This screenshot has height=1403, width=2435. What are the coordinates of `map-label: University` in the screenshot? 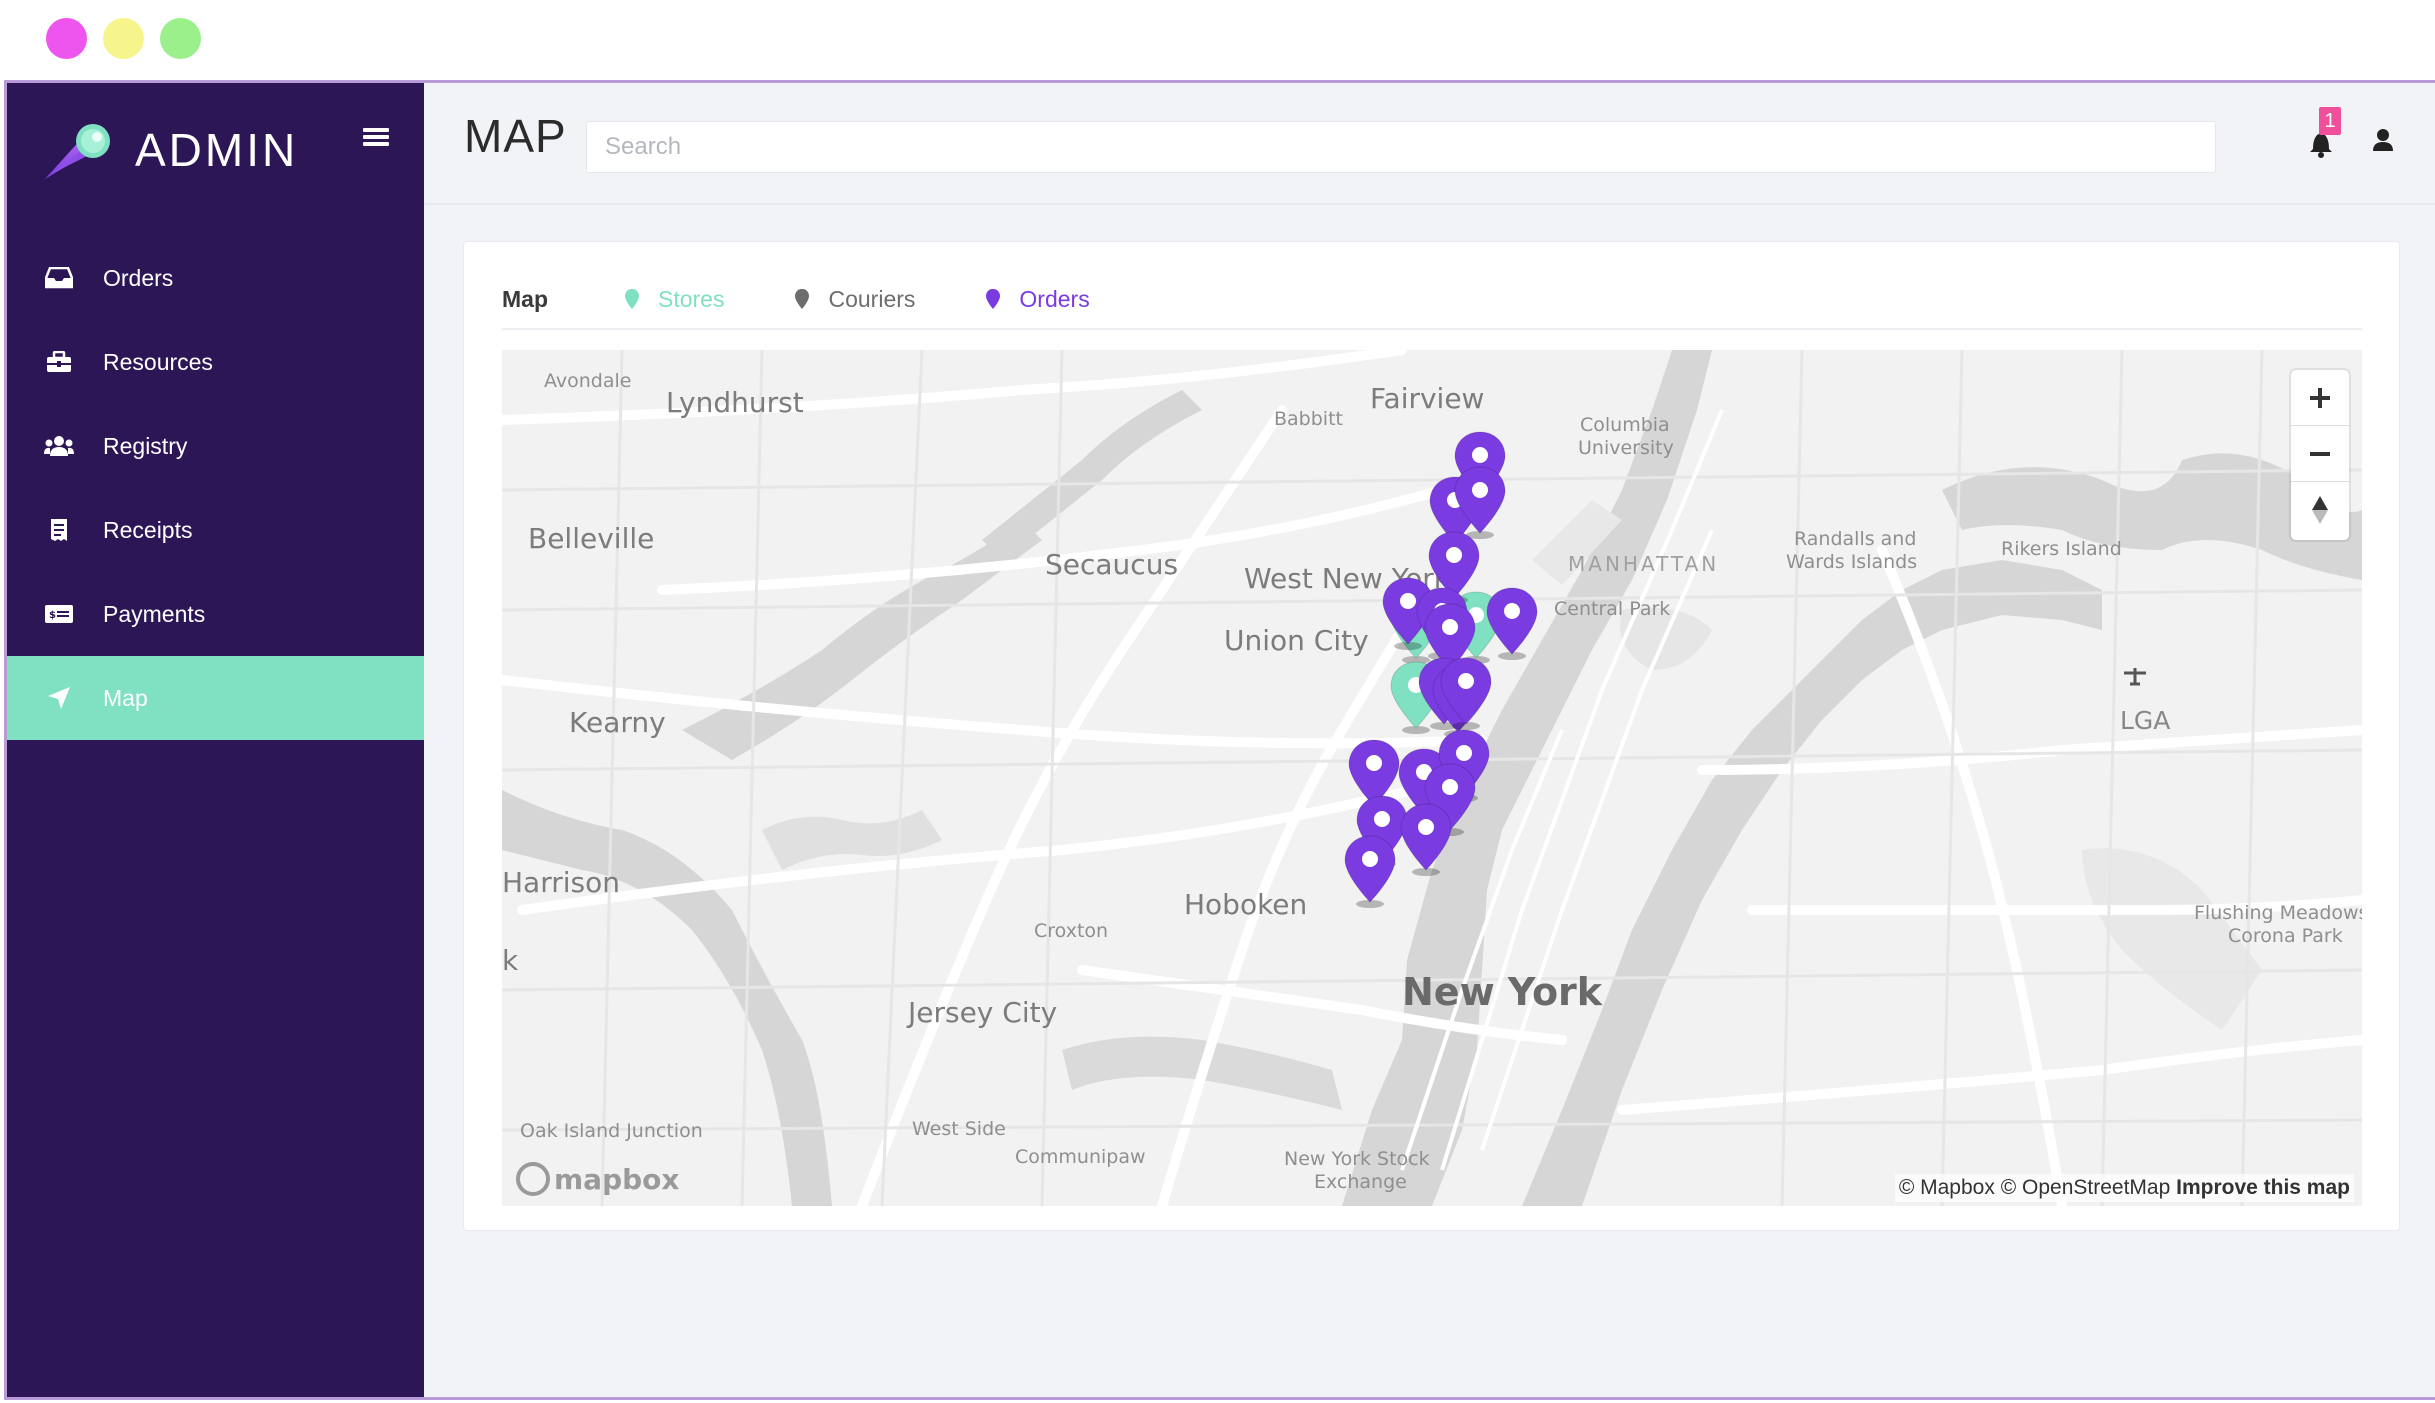 It's located at (1626, 448).